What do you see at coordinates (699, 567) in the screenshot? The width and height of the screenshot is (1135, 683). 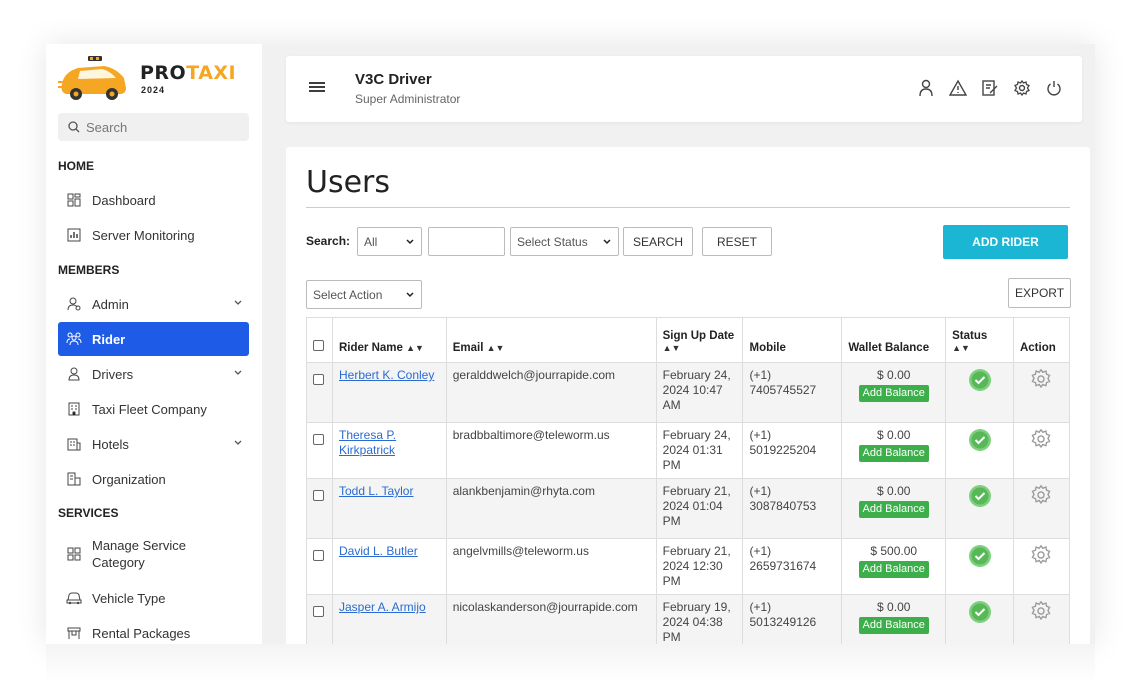 I see `sign-up-date-cell: February 21, 2024 12:30 PM` at bounding box center [699, 567].